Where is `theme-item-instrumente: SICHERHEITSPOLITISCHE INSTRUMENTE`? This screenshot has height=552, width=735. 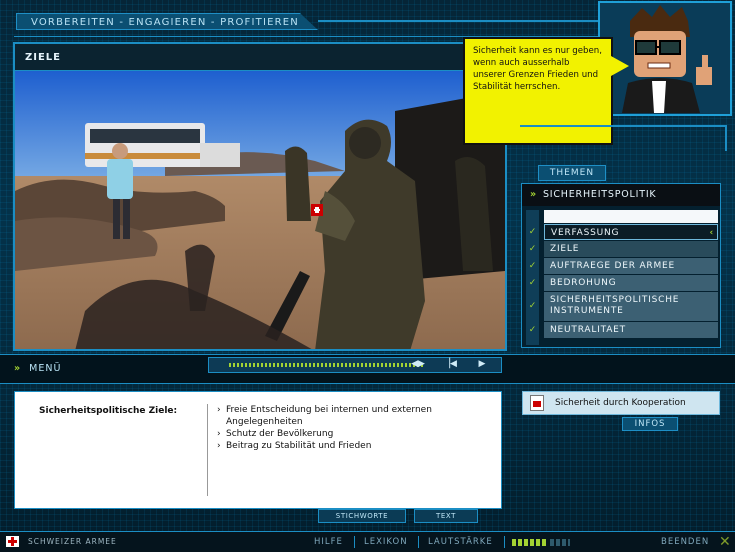 theme-item-instrumente: SICHERHEITSPOLITISCHE INSTRUMENTE is located at coordinates (631, 306).